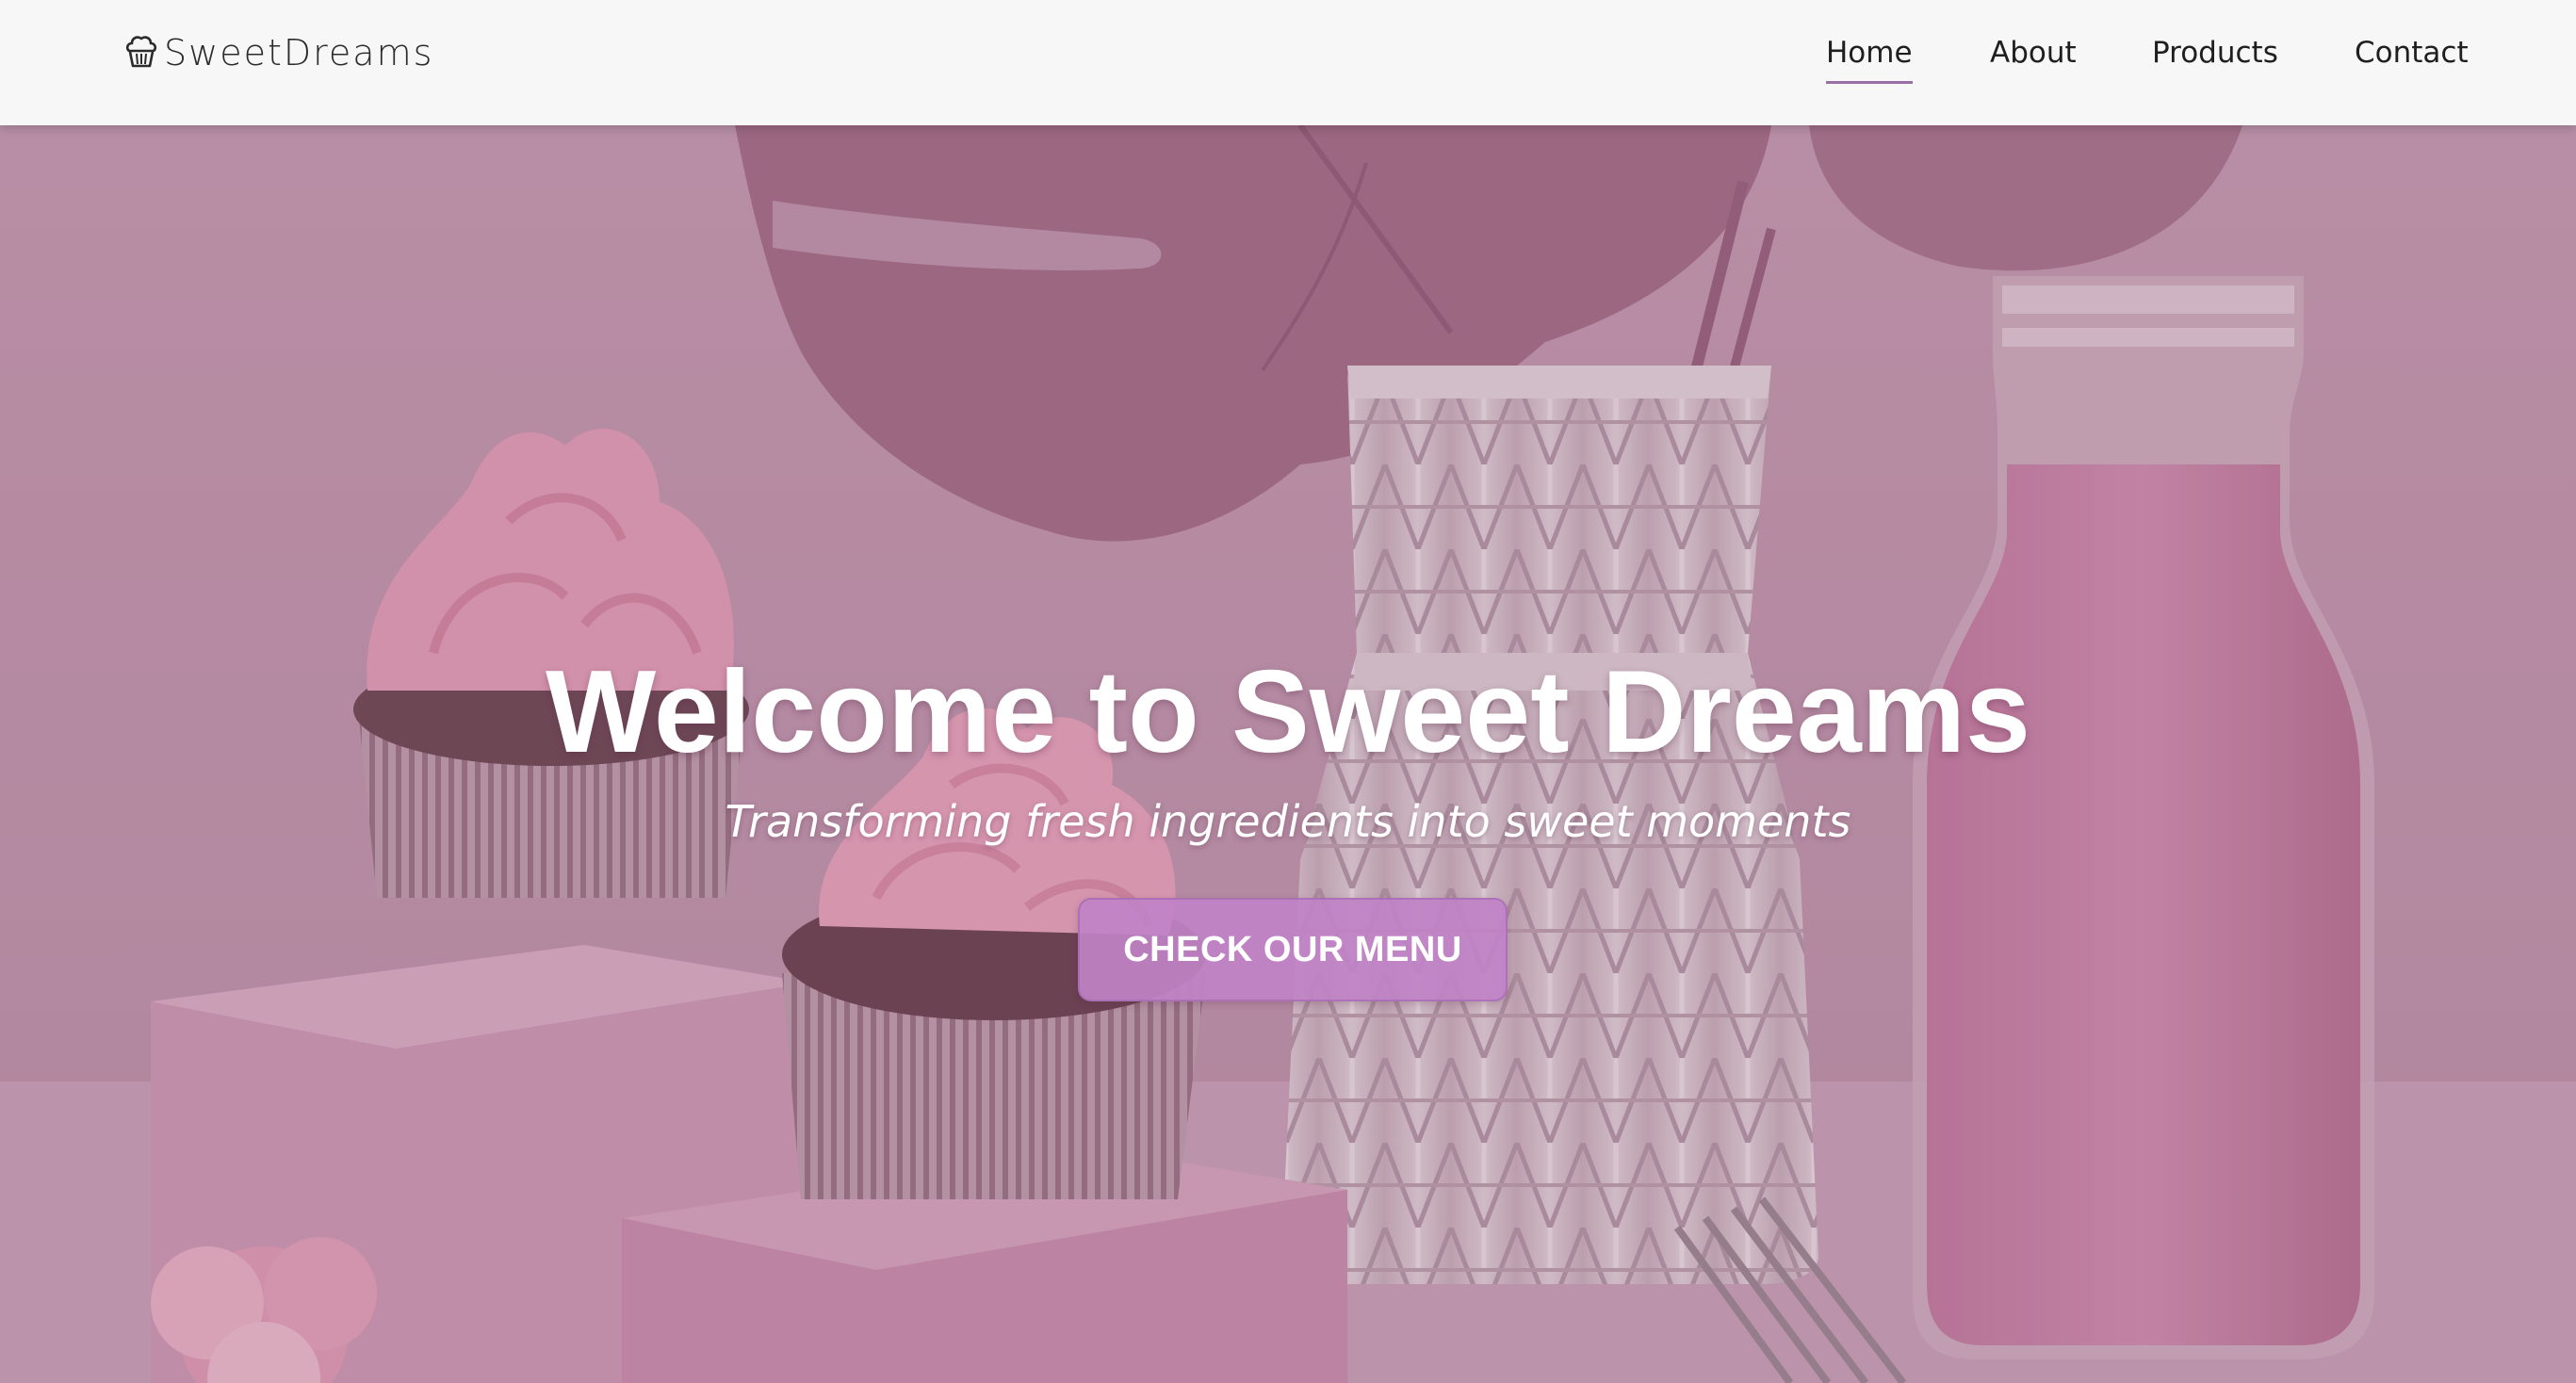 The height and width of the screenshot is (1383, 2576). What do you see at coordinates (1869, 58) in the screenshot?
I see `nav-link-home: Home` at bounding box center [1869, 58].